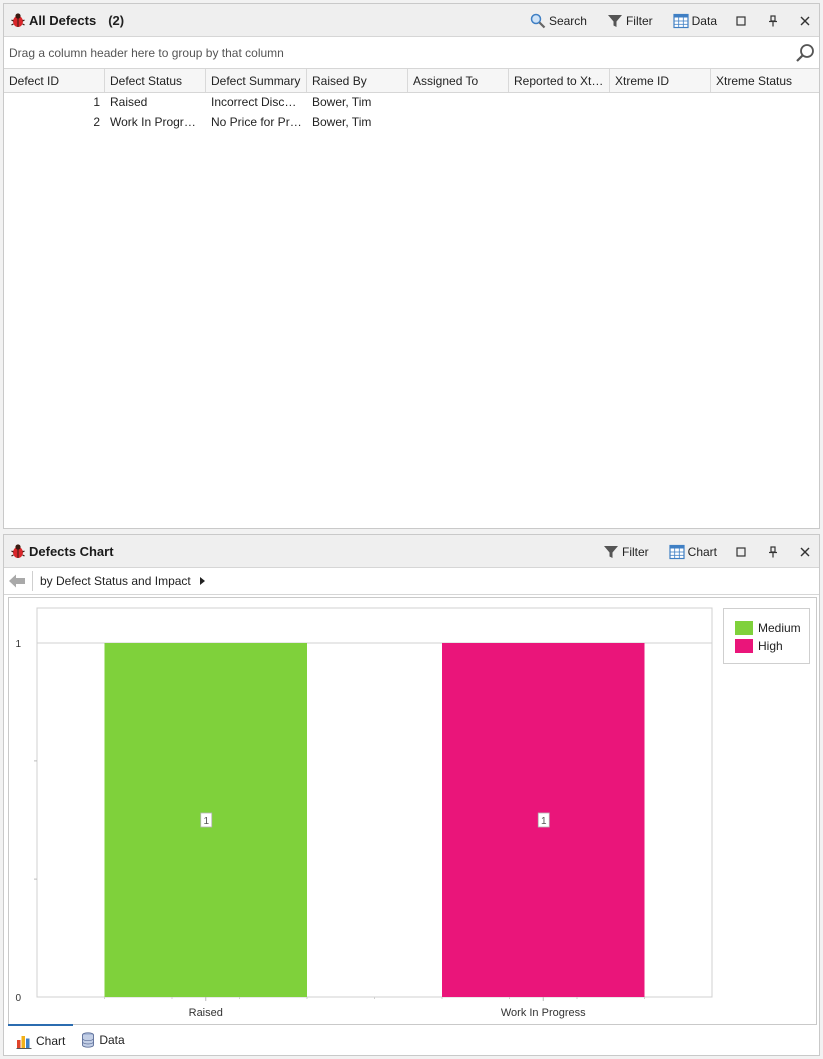 This screenshot has height=1059, width=823. Describe the element at coordinates (63, 20) in the screenshot. I see `panel-title: All Defects` at that location.